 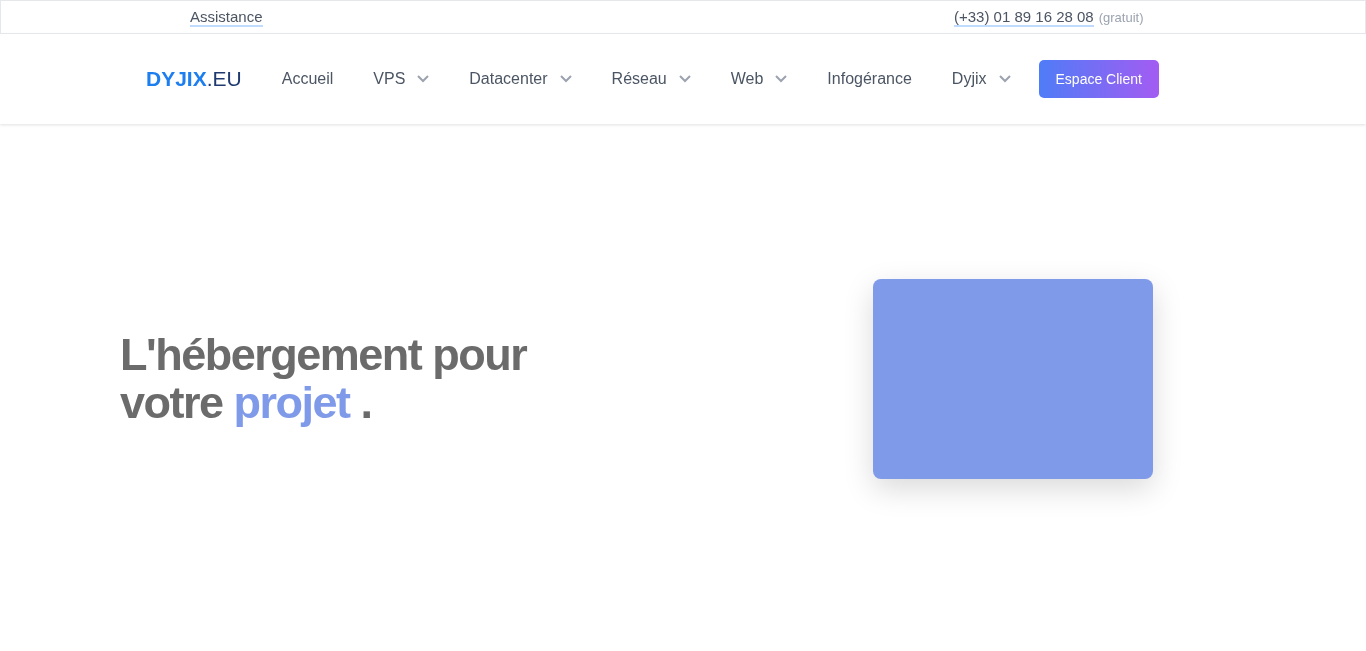 I want to click on nav-menu-item: Dyjix, so click(x=981, y=79).